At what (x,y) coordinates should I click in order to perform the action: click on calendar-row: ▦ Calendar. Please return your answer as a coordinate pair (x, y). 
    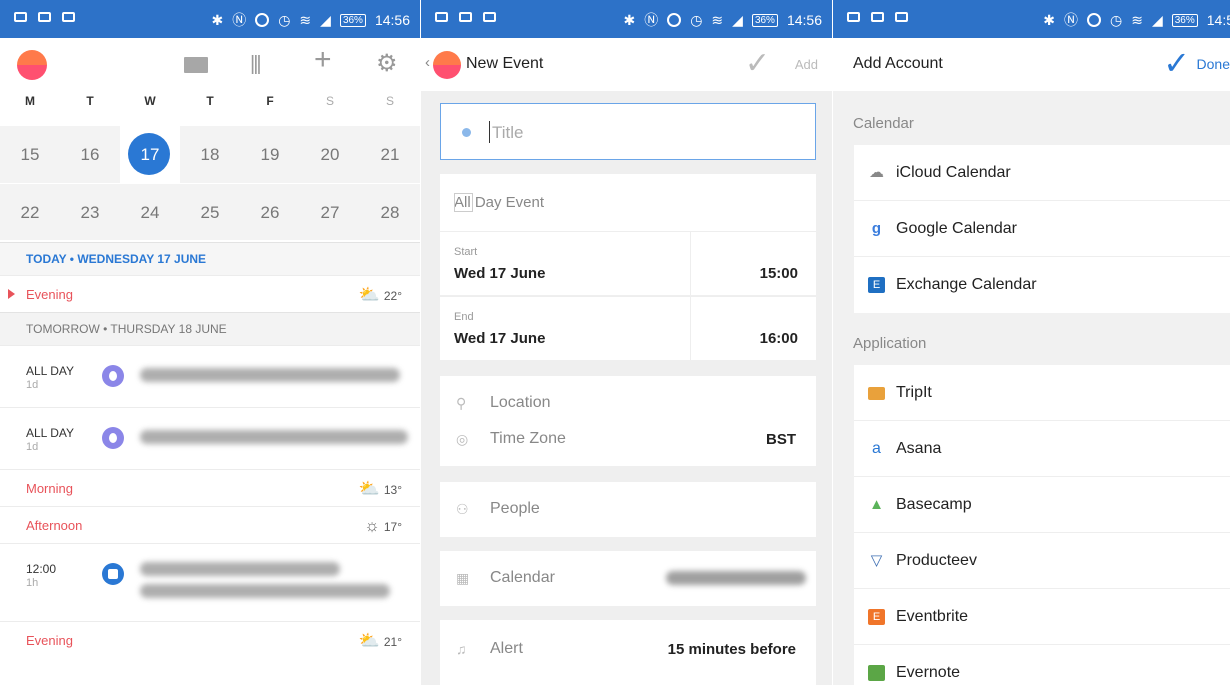
    Looking at the image, I should click on (628, 578).